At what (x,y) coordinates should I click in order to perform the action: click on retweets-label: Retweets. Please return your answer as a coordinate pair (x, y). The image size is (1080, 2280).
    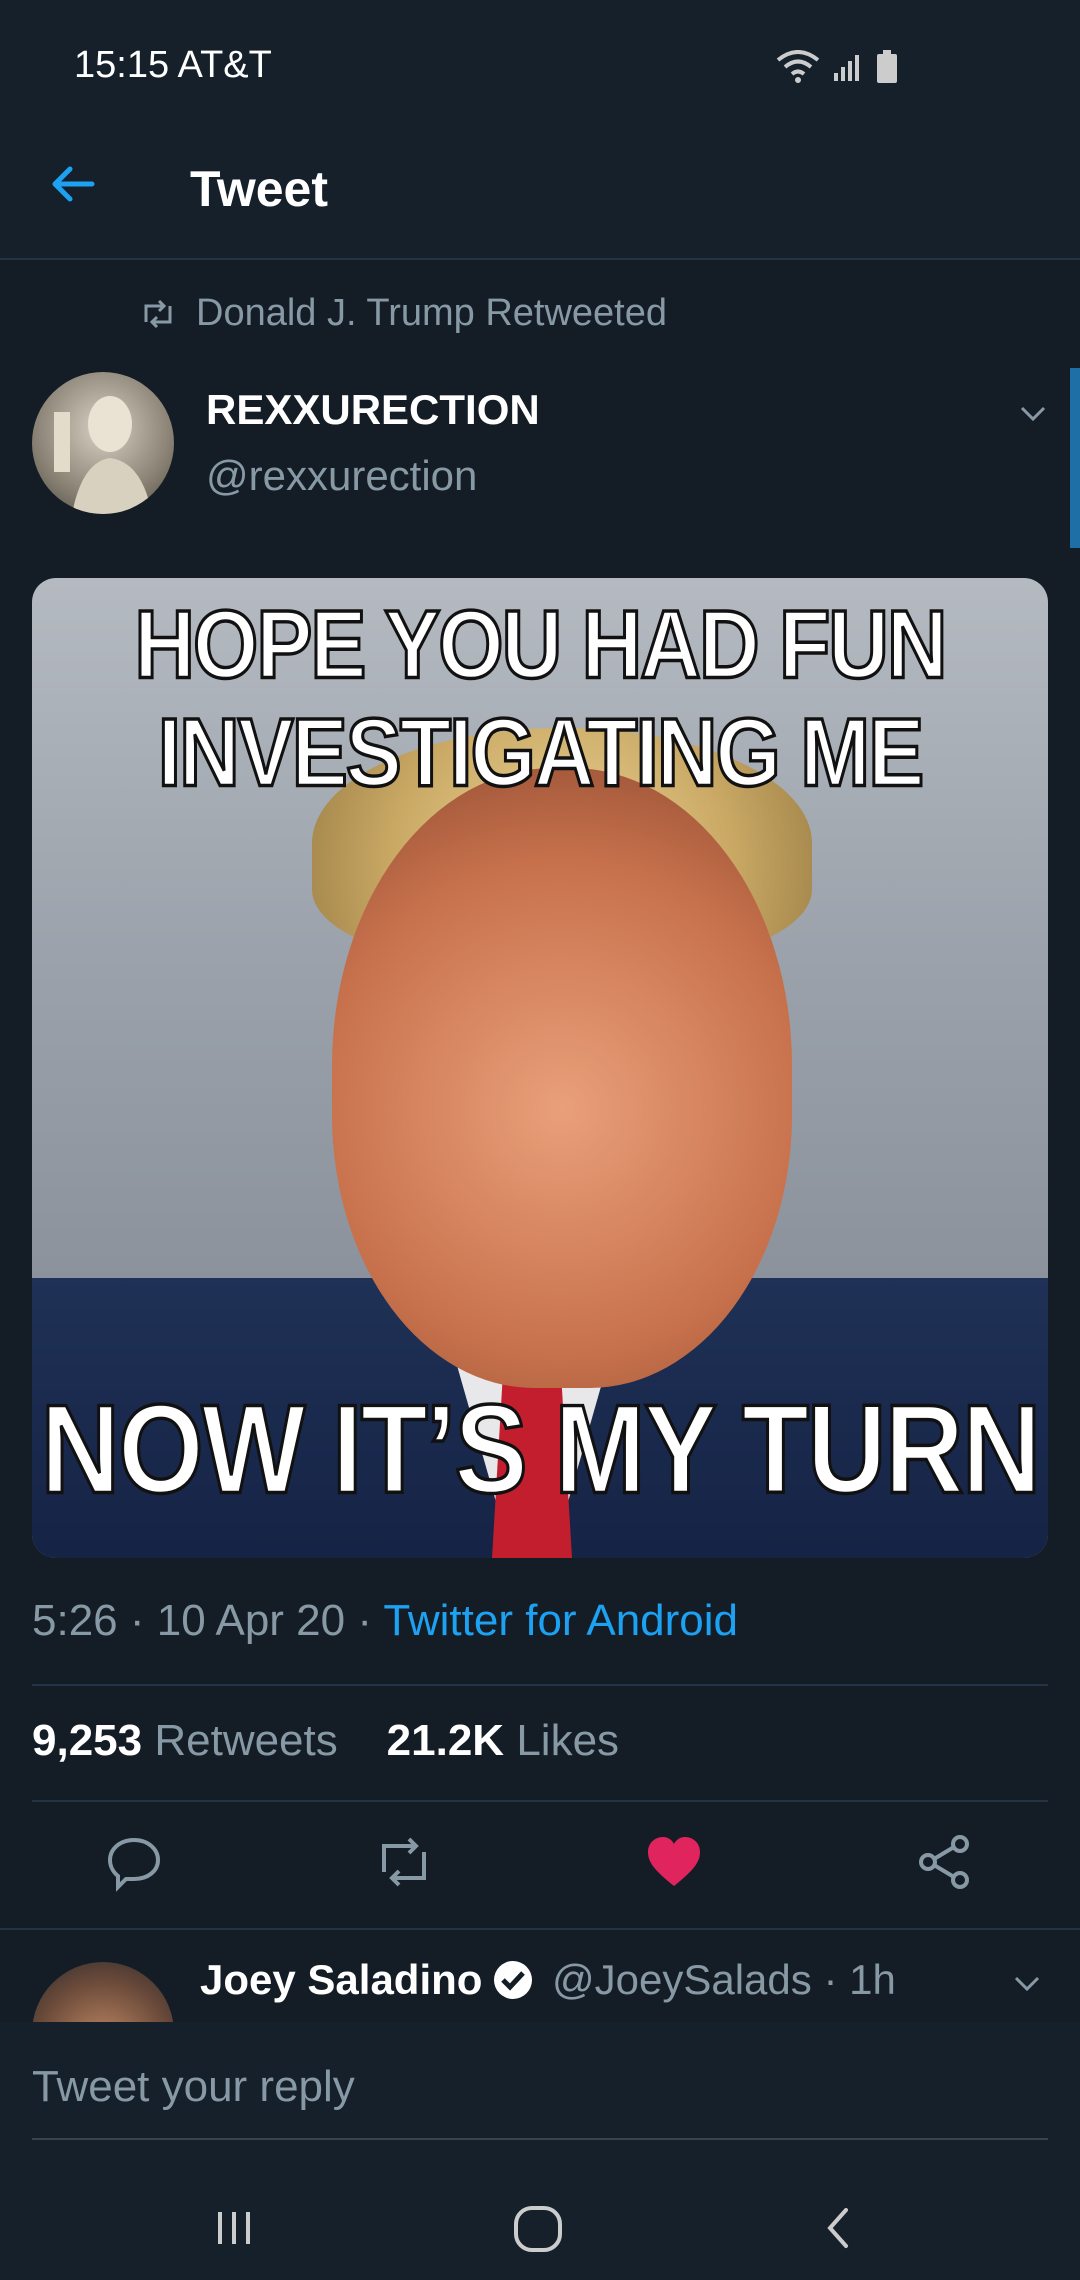
    Looking at the image, I should click on (246, 1740).